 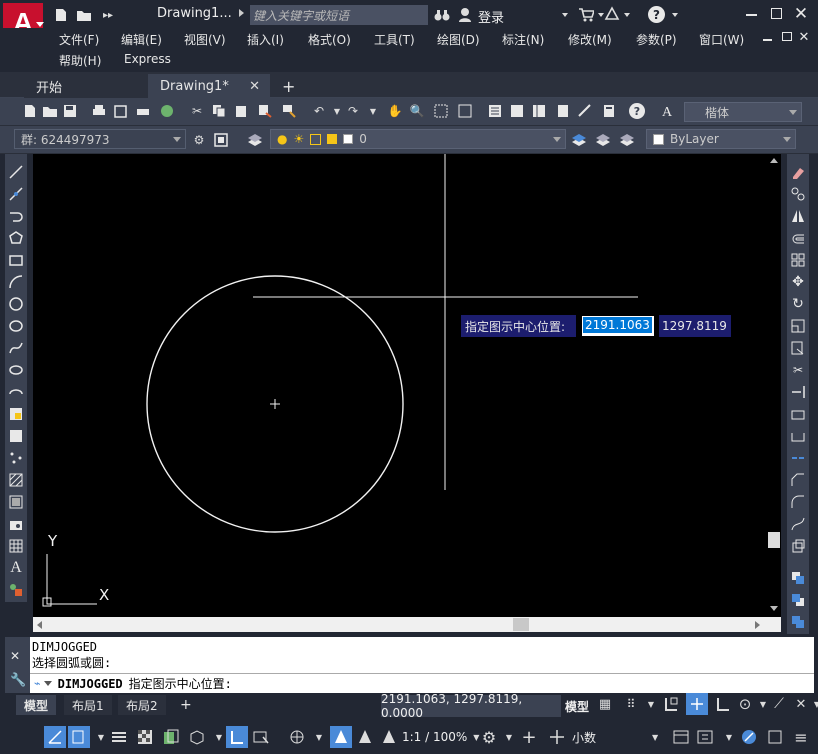 What do you see at coordinates (590, 39) in the screenshot?
I see `menu-modify: 修改(M)` at bounding box center [590, 39].